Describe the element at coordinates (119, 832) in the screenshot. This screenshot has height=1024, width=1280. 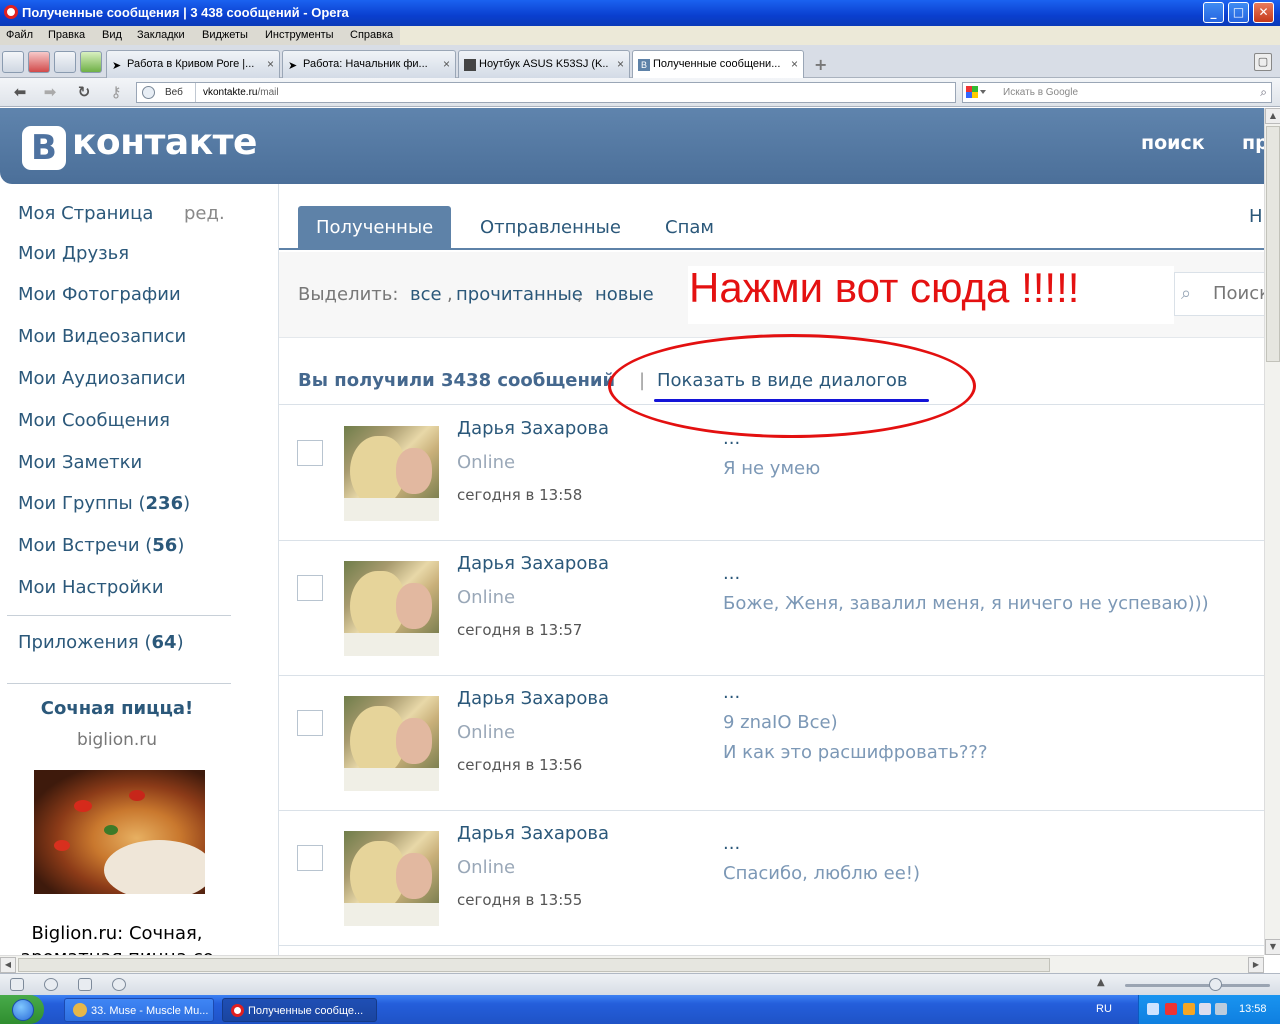
I see `ad-pizza-image` at that location.